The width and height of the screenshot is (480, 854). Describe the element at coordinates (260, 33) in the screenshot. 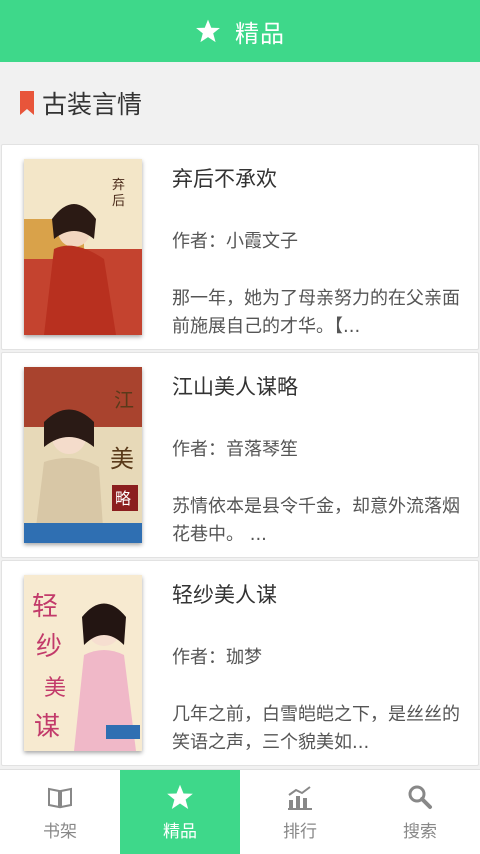

I see `page-title: 精品` at that location.